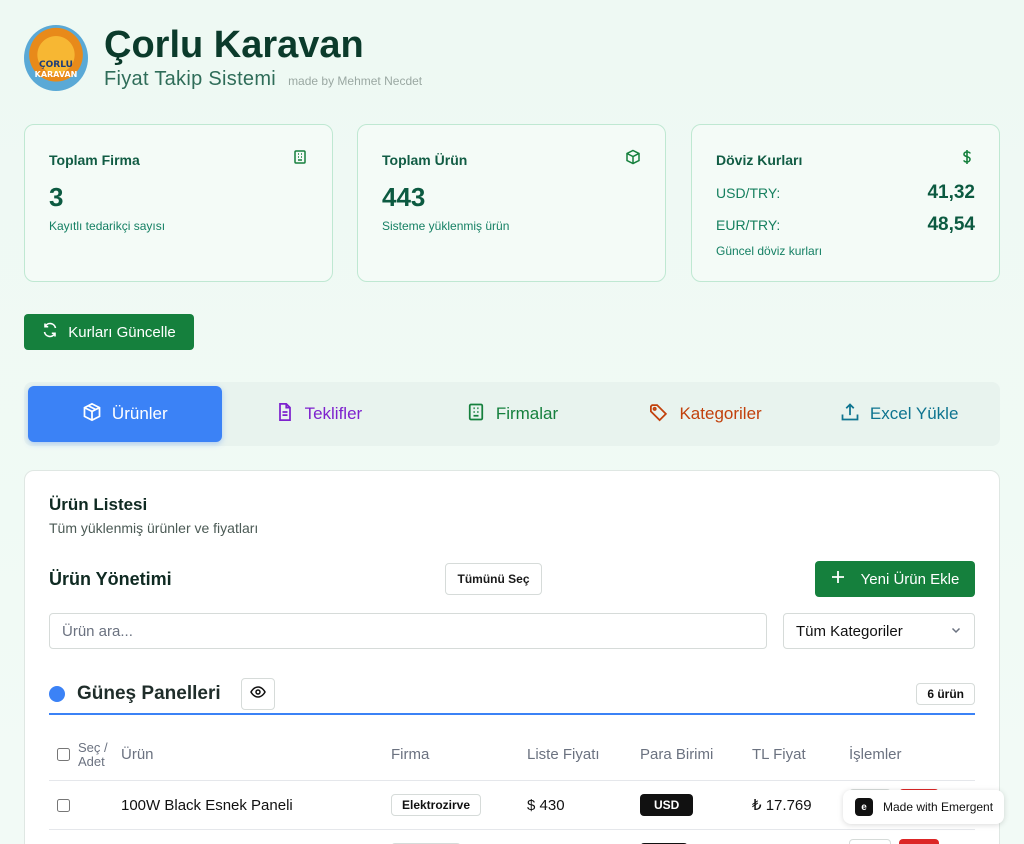  Describe the element at coordinates (563, 754) in the screenshot. I see `column-header-list-price: Liste Fiyatı` at that location.